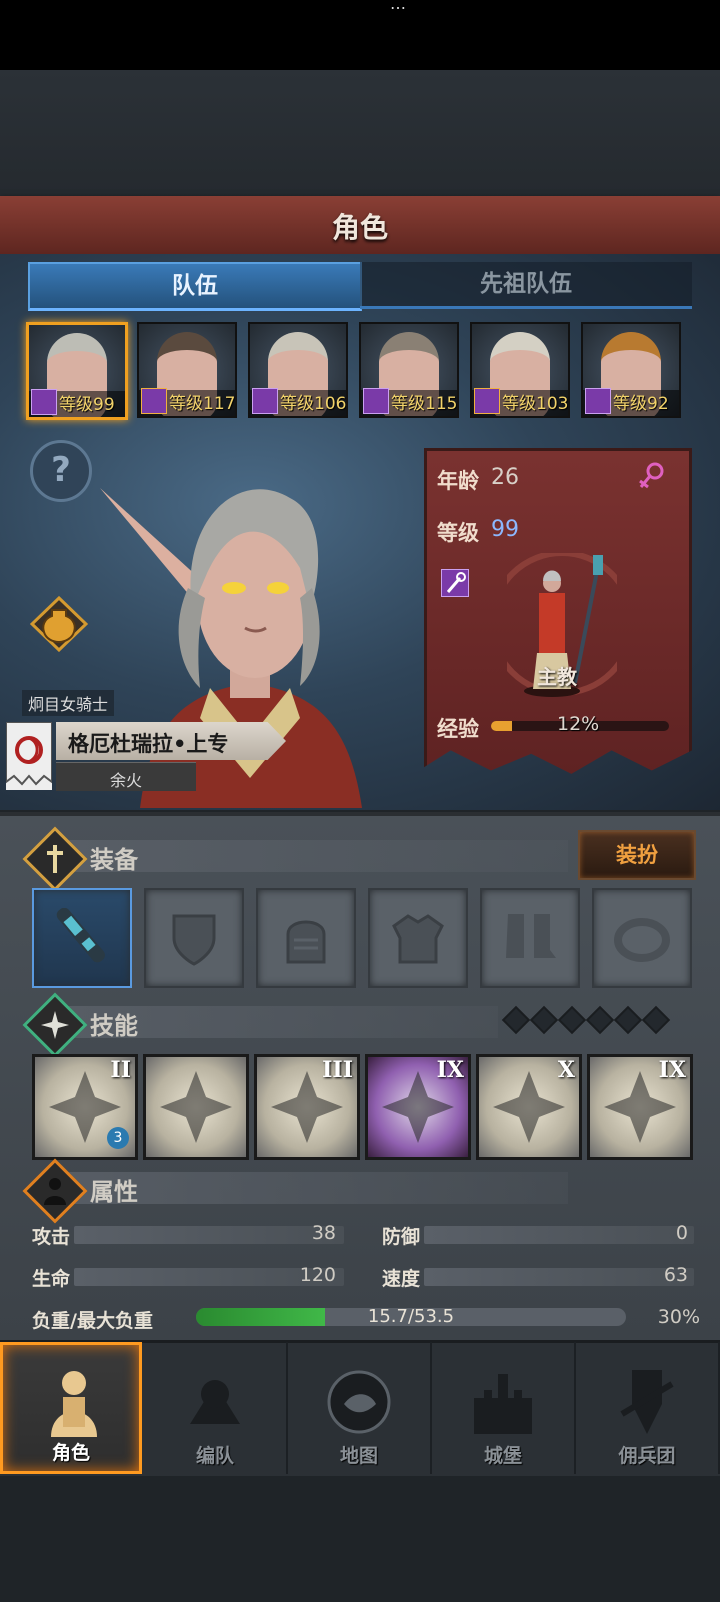  Describe the element at coordinates (306, 942) in the screenshot. I see `helmet-slot-icon` at that location.